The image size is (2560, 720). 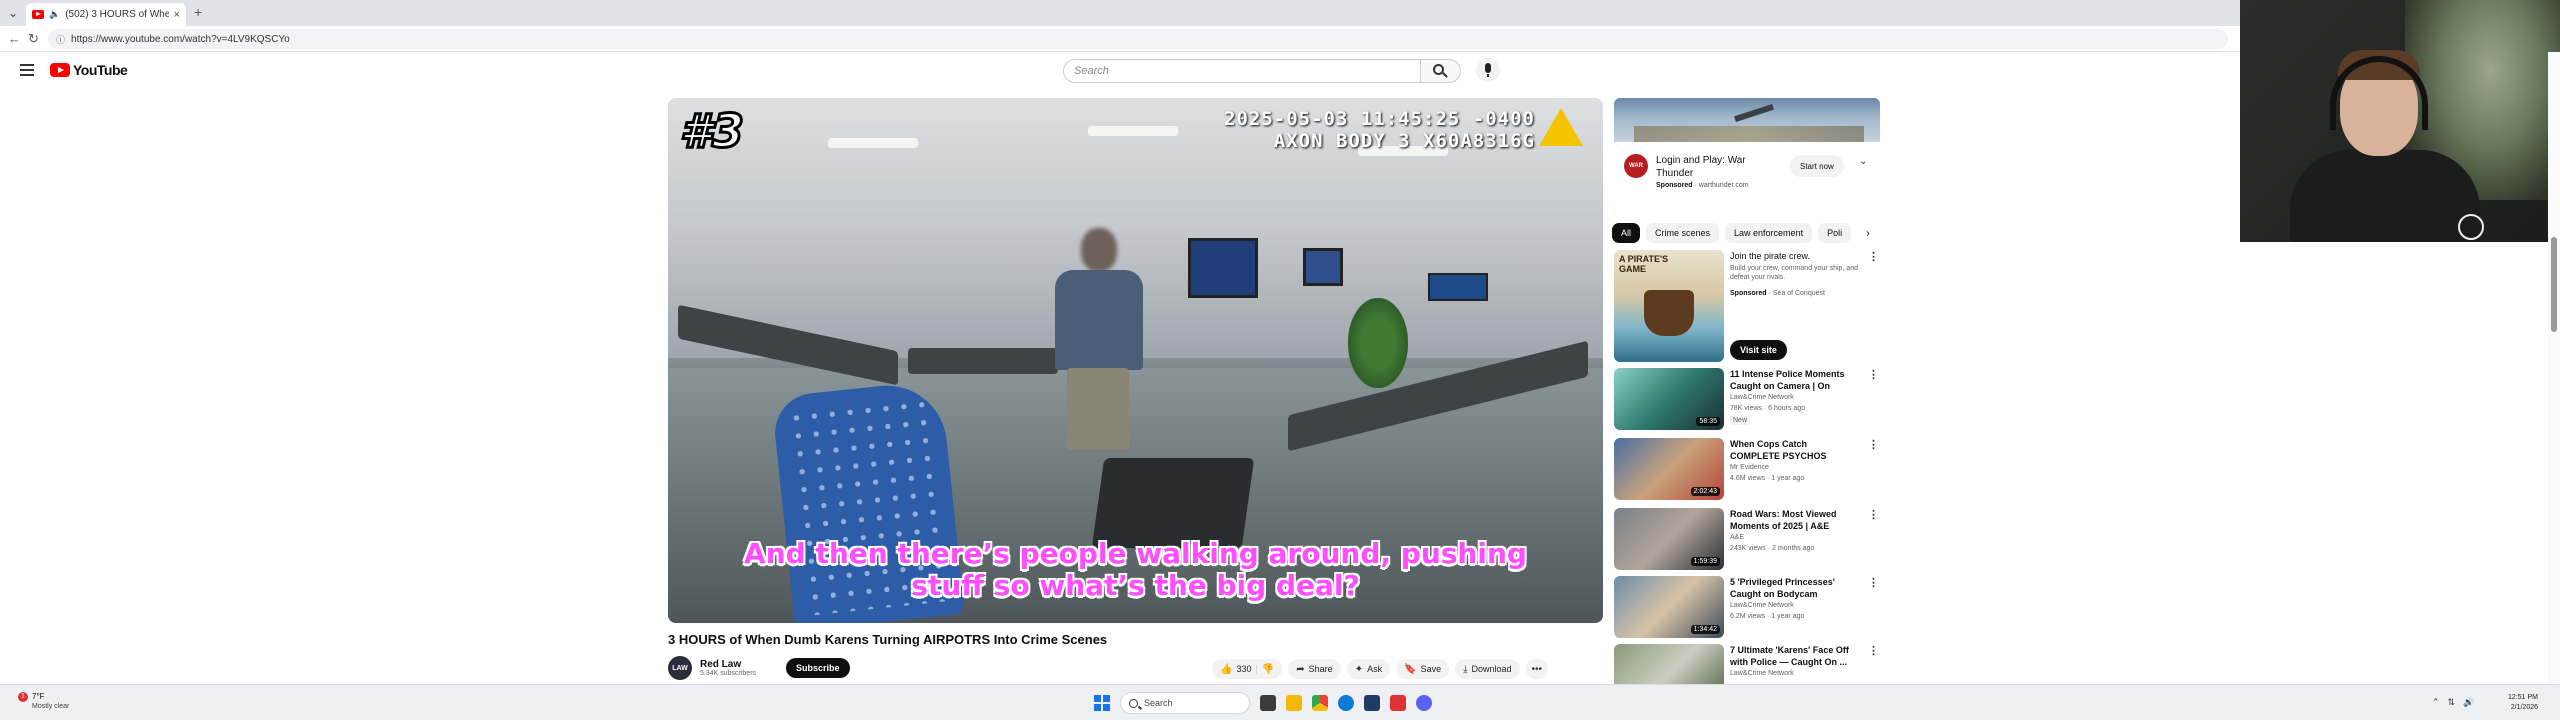 I want to click on promo-advertiser: · Sea of Conquest, so click(x=1796, y=293).